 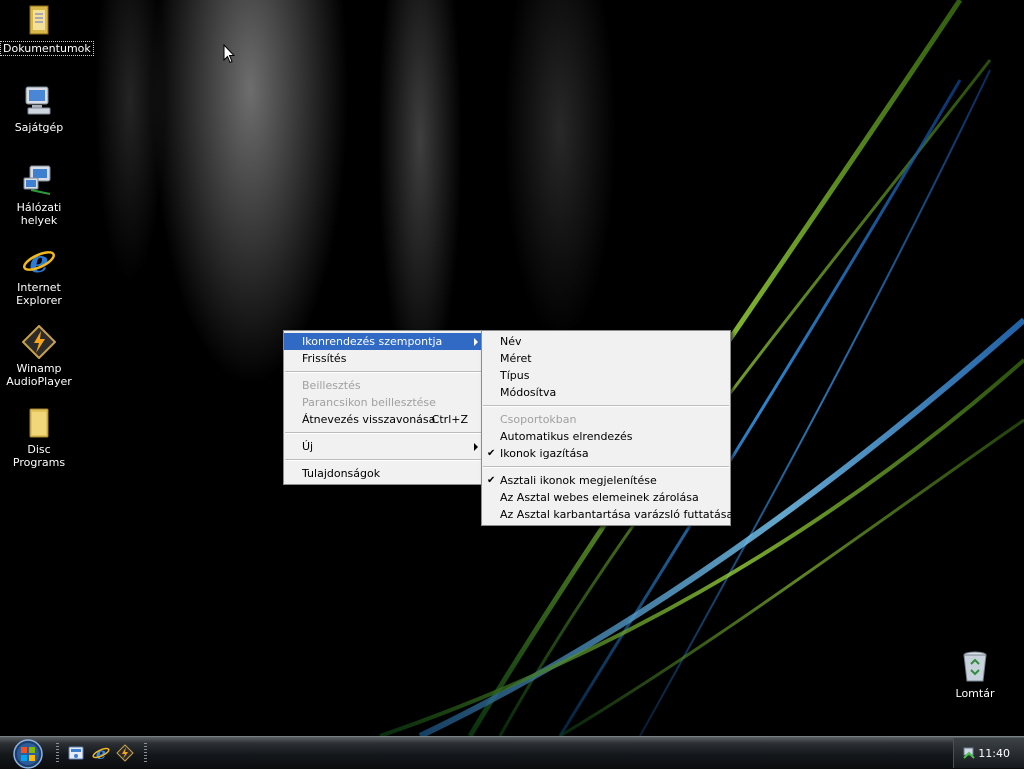 I want to click on menu-item-label: Csoportokban, so click(x=538, y=419).